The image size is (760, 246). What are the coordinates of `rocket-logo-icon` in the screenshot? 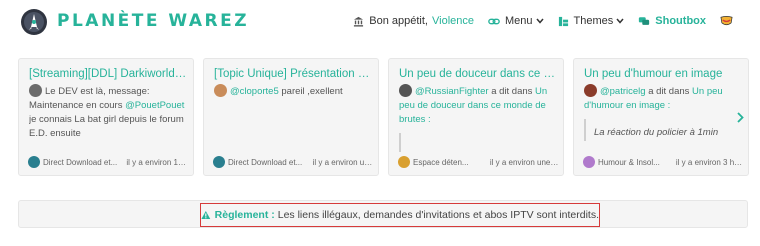 It's located at (34, 22).